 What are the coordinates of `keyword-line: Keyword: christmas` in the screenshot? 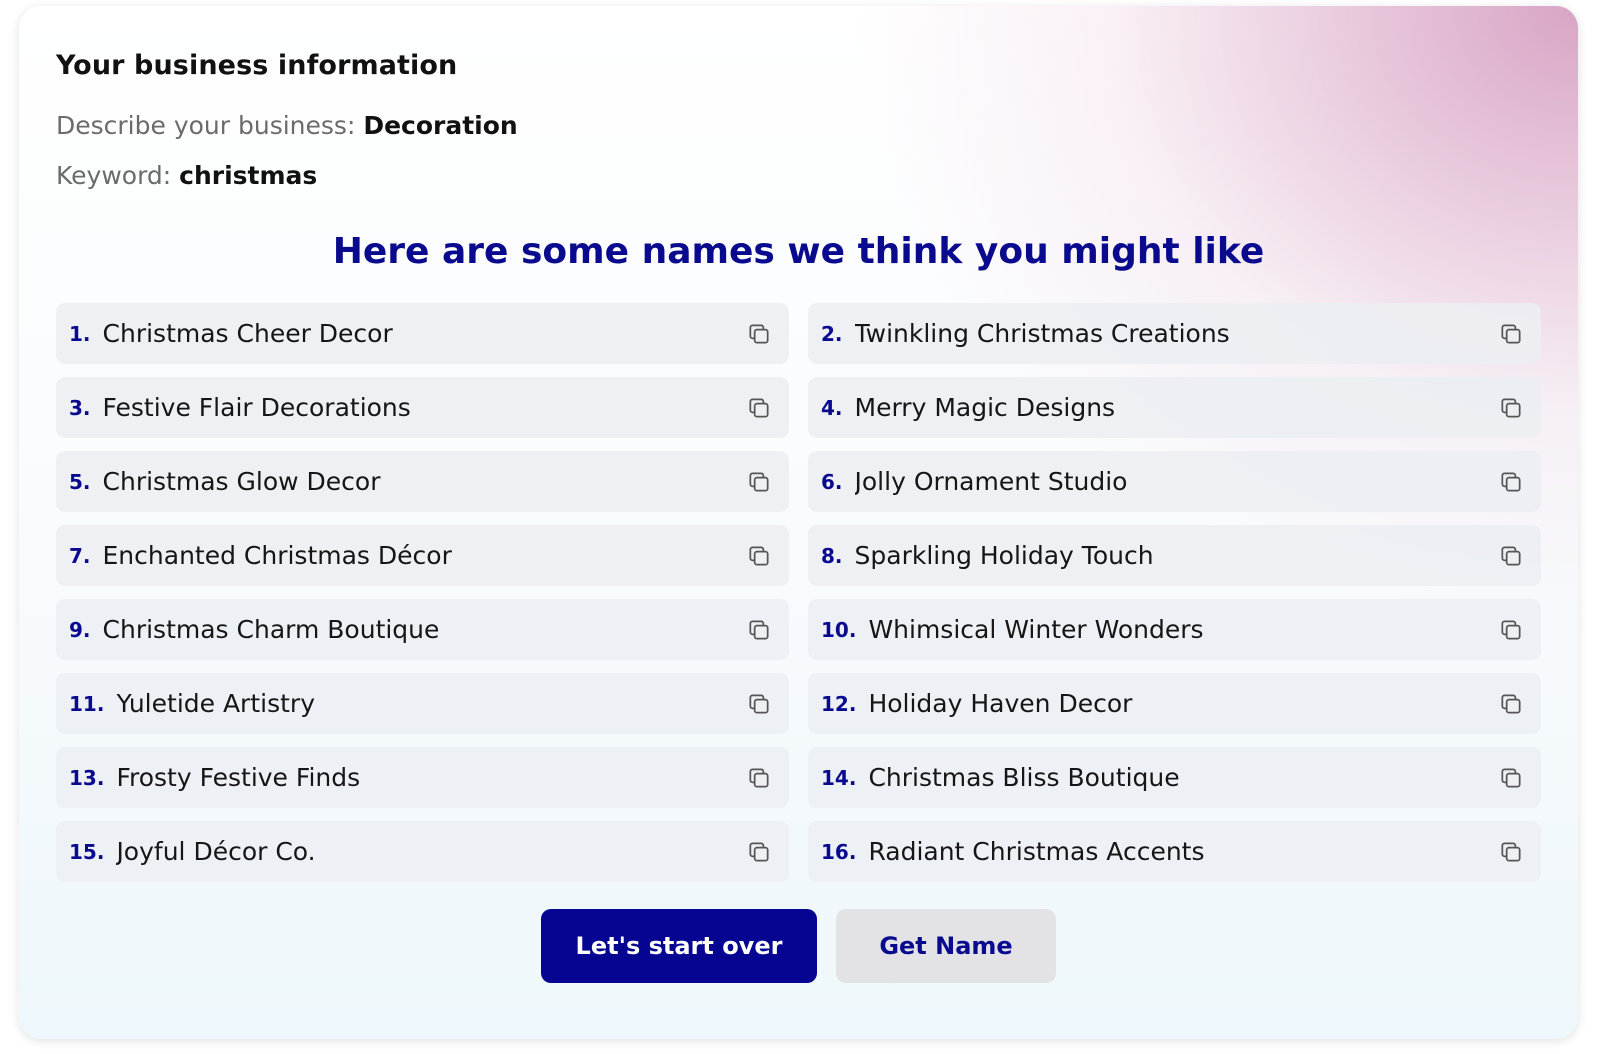 It's located at (186, 175).